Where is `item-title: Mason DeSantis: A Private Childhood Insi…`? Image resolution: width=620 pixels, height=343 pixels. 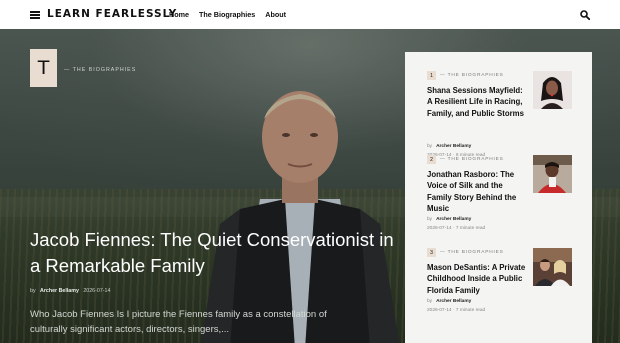 item-title: Mason DeSantis: A Private Childhood Insi… is located at coordinates (478, 279).